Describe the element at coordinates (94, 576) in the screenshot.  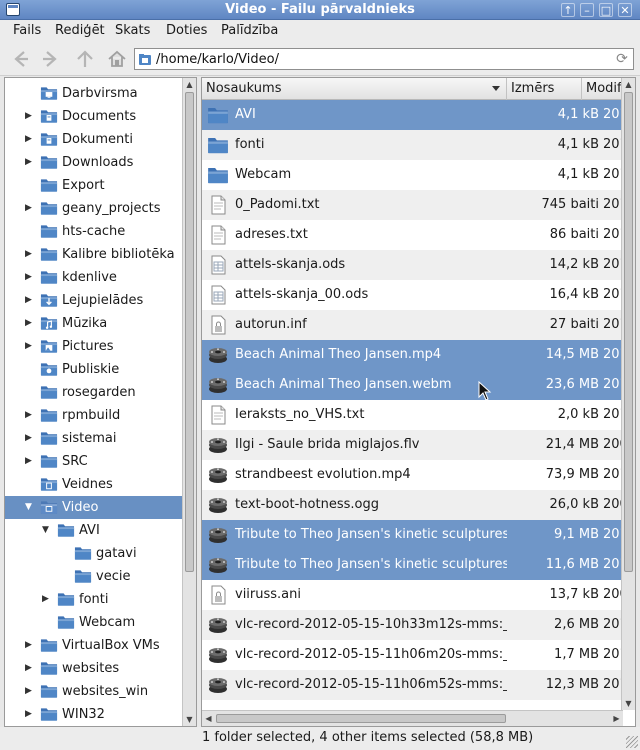
I see `sidebar-item: vecie` at that location.